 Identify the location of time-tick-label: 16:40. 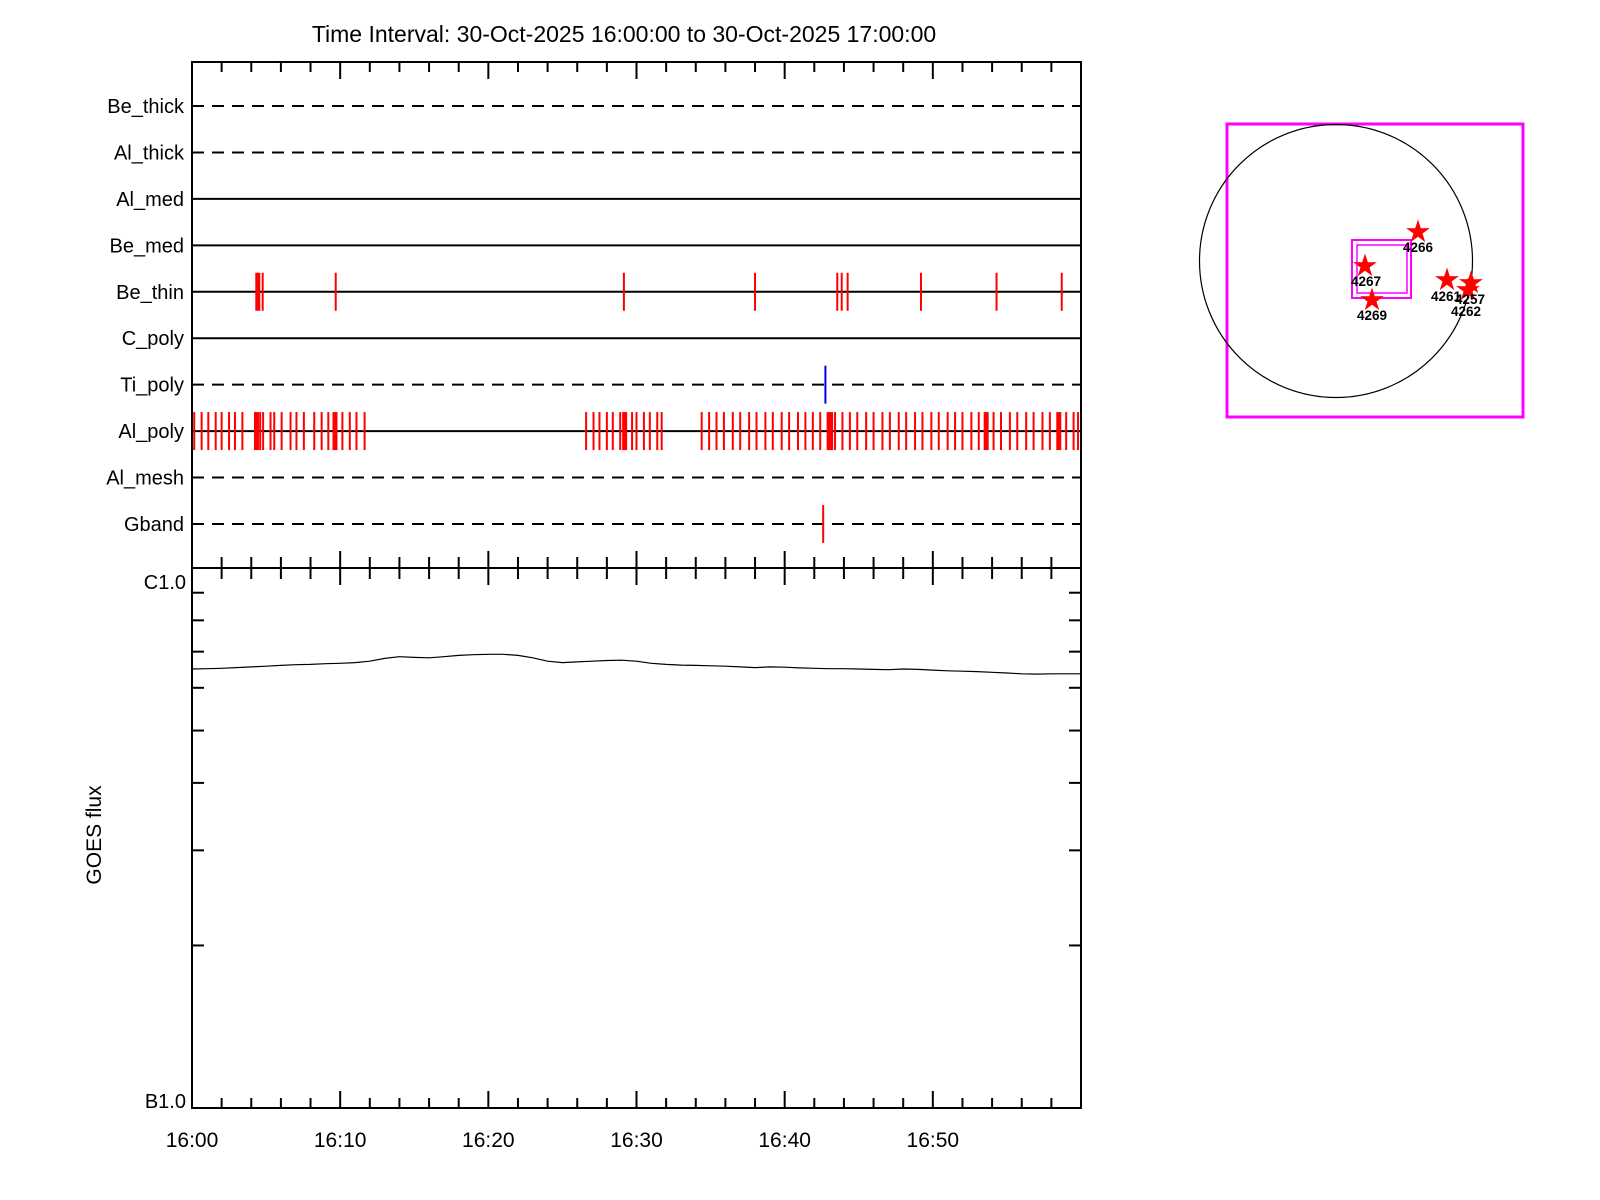
(784, 1140).